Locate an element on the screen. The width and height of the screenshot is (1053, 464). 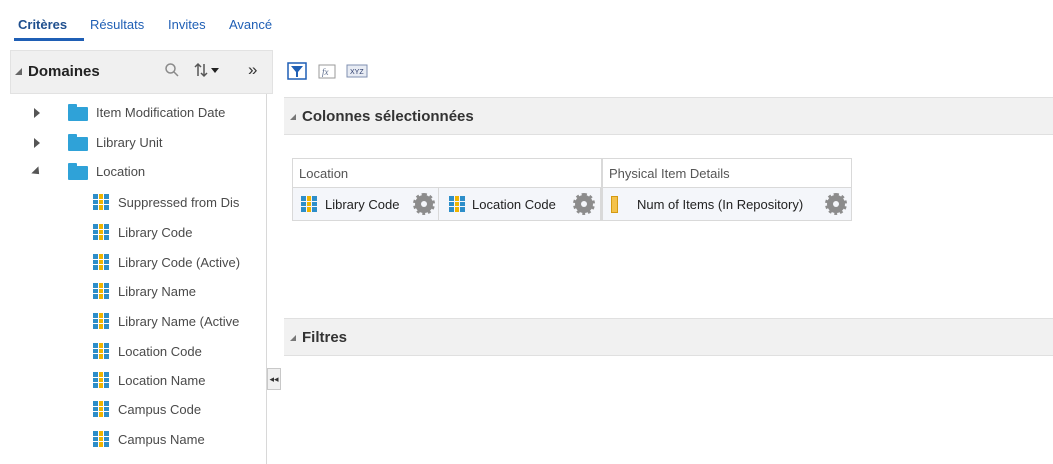
column-group-location: Location Library Code Location Code is located at coordinates (447, 189).